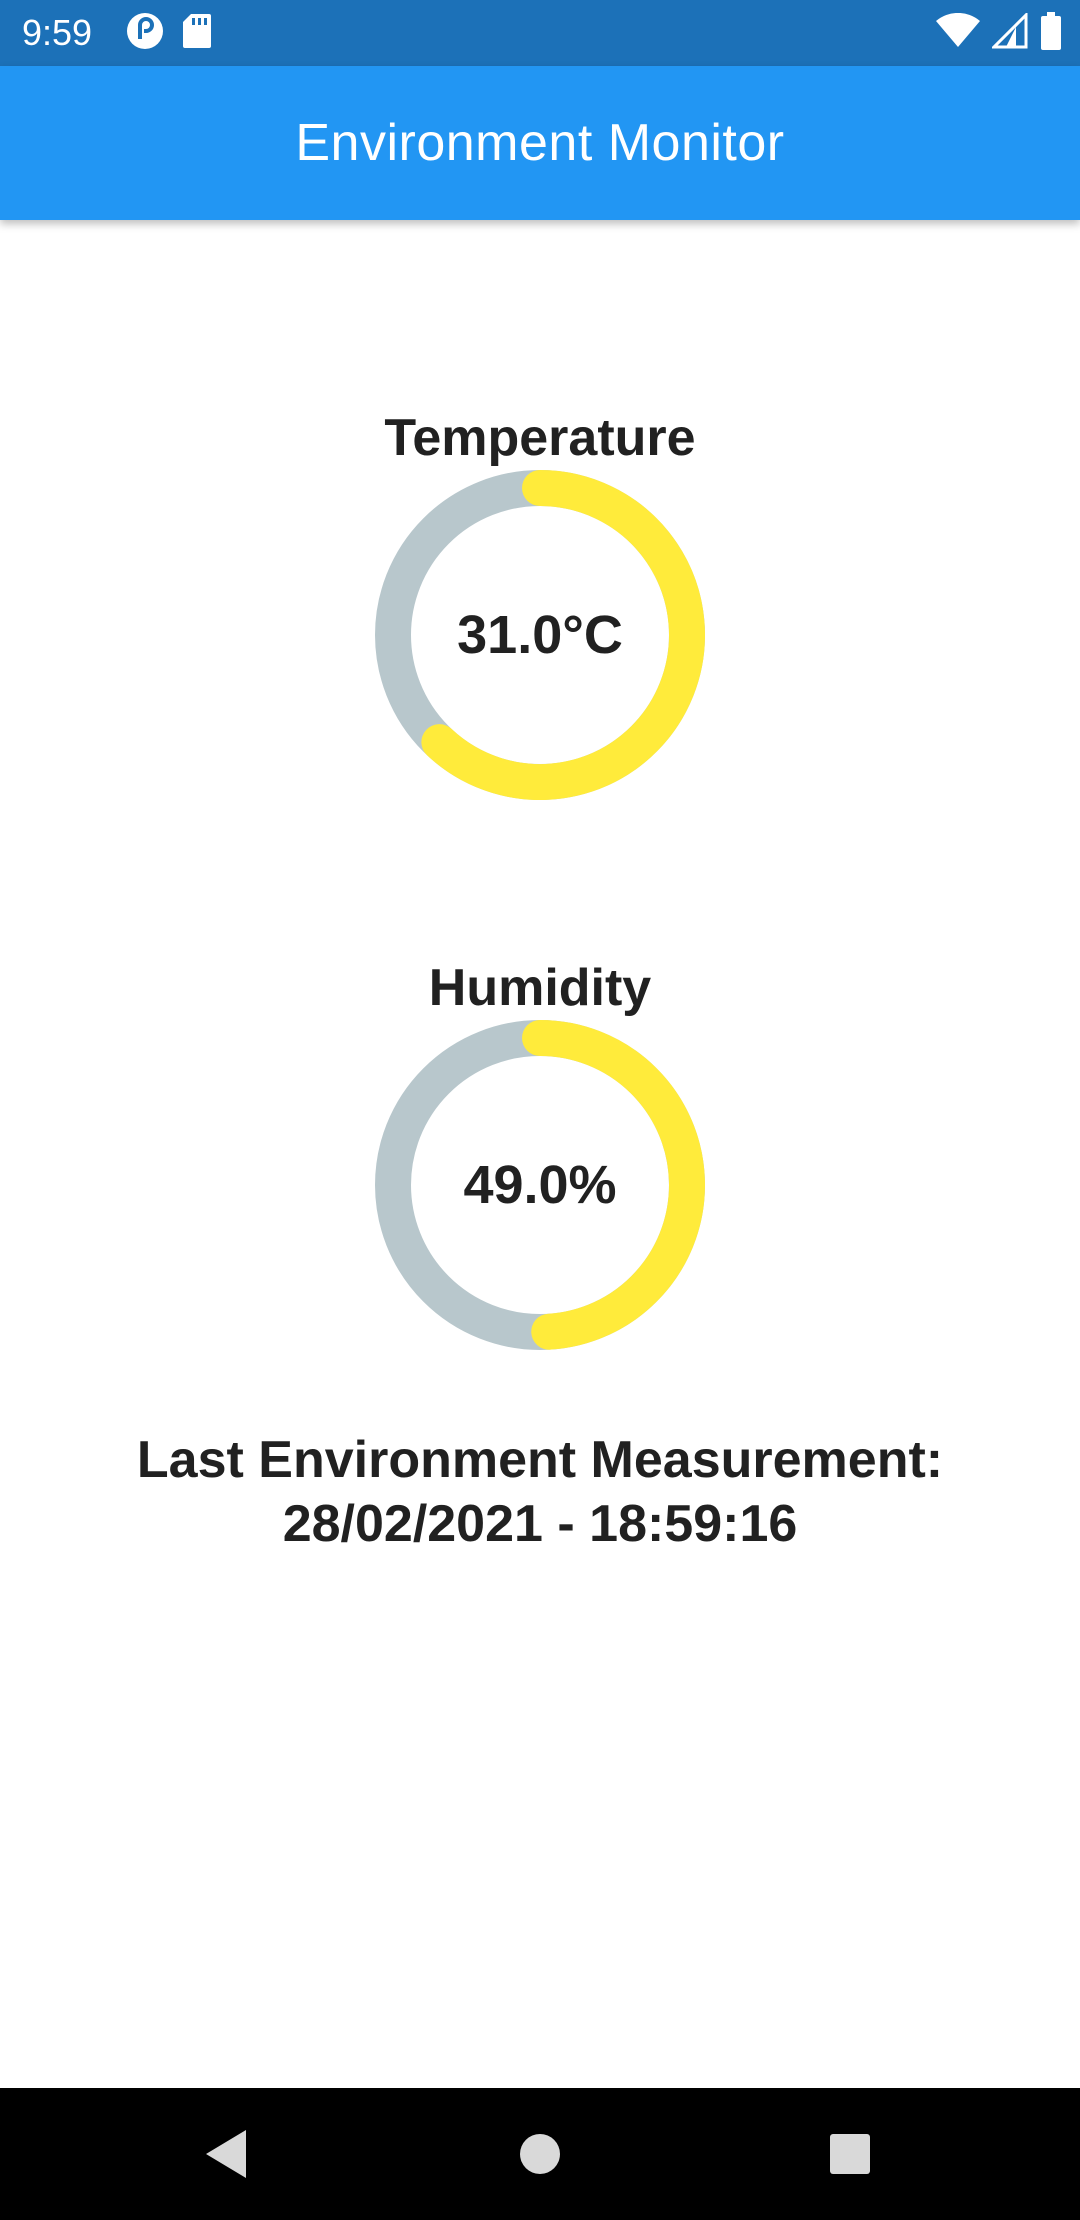  Describe the element at coordinates (540, 33) in the screenshot. I see `status-bar: 9:59` at that location.